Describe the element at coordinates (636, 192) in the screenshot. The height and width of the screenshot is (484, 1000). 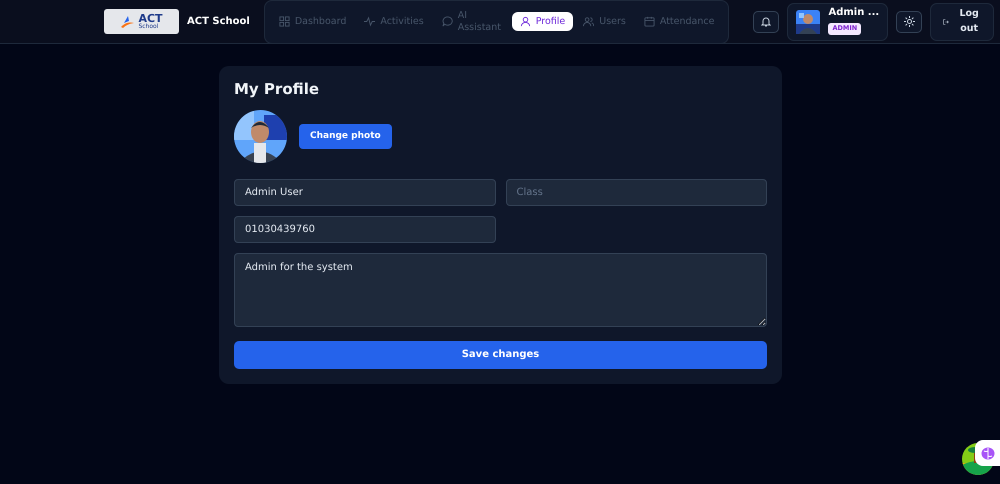
I see `input-field: Class` at that location.